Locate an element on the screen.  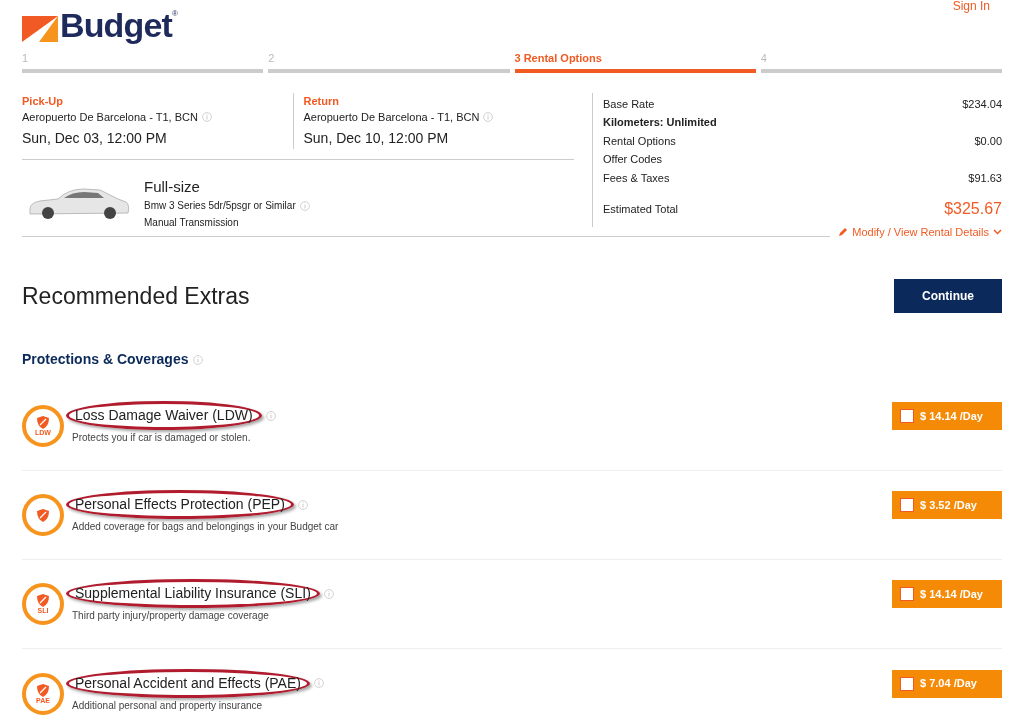
chevron-down-icon is located at coordinates (997, 232).